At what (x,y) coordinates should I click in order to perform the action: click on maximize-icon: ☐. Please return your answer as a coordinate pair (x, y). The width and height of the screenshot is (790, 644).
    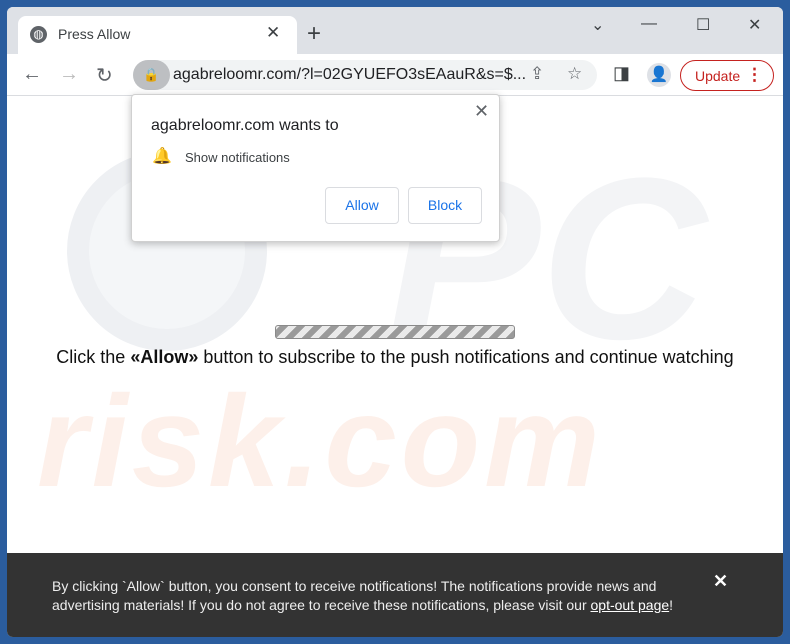
    Looking at the image, I should click on (703, 25).